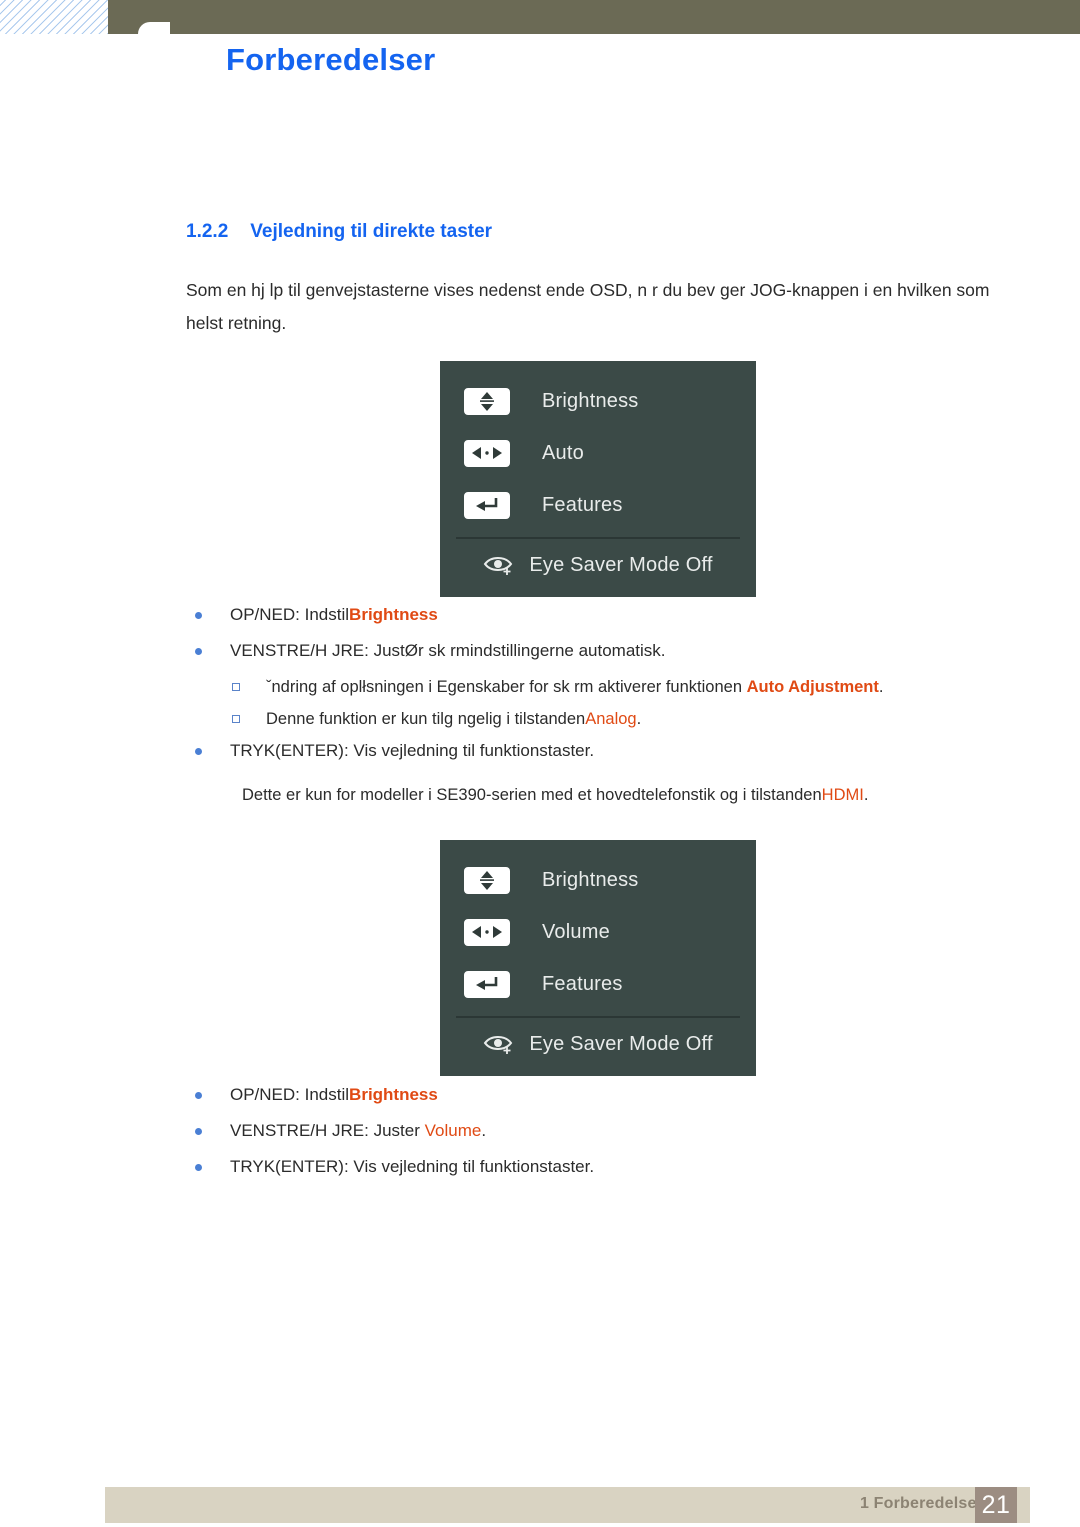 This screenshot has height=1527, width=1080. I want to click on list-item-highlight: Volume, so click(453, 1130).